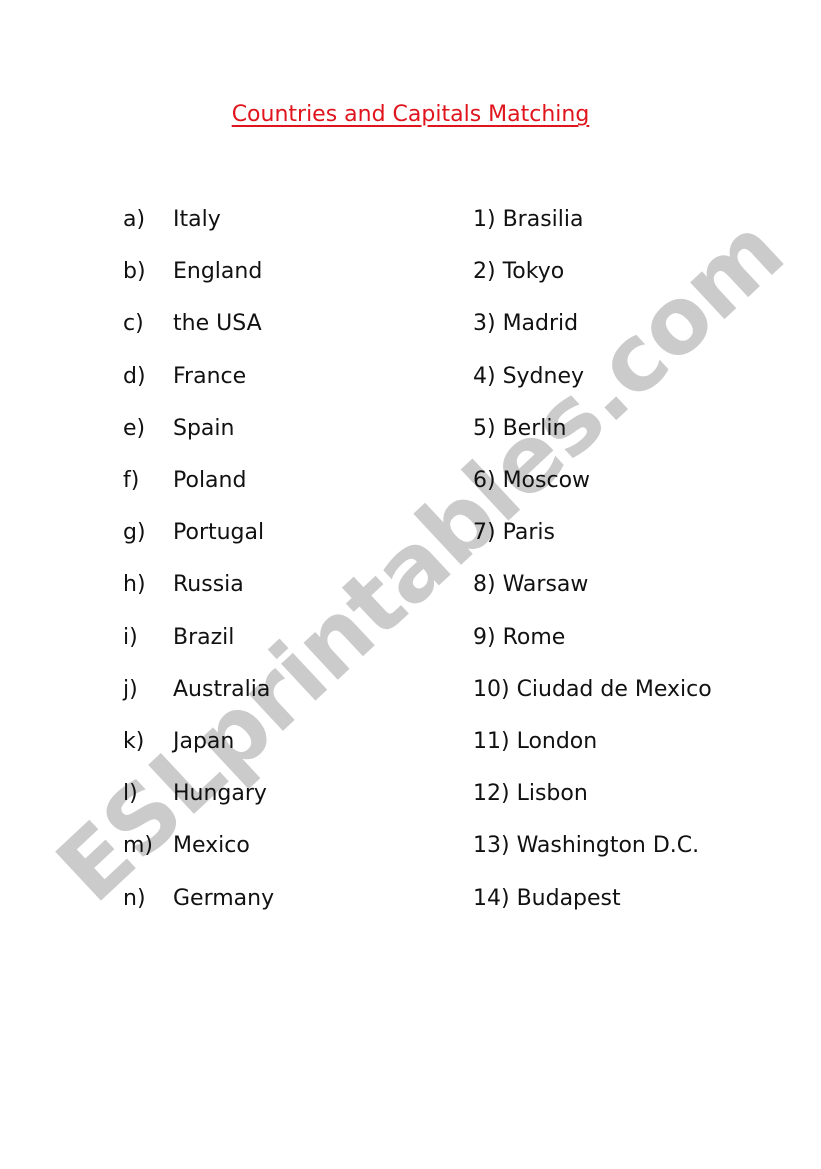  What do you see at coordinates (526, 324) in the screenshot?
I see `capital-name: 3) Madrid` at bounding box center [526, 324].